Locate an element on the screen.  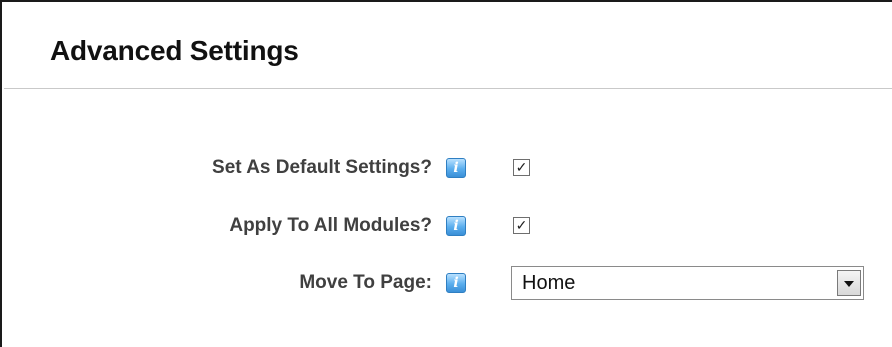
apply-all-modules-label: Apply To All Modules? is located at coordinates (330, 225).